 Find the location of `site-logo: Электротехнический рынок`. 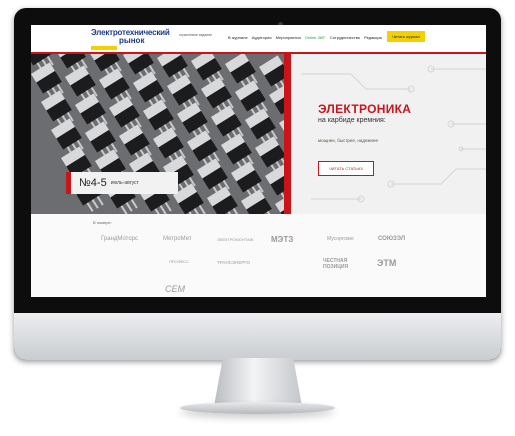

site-logo: Электротехнический рынок is located at coordinates (130, 39).